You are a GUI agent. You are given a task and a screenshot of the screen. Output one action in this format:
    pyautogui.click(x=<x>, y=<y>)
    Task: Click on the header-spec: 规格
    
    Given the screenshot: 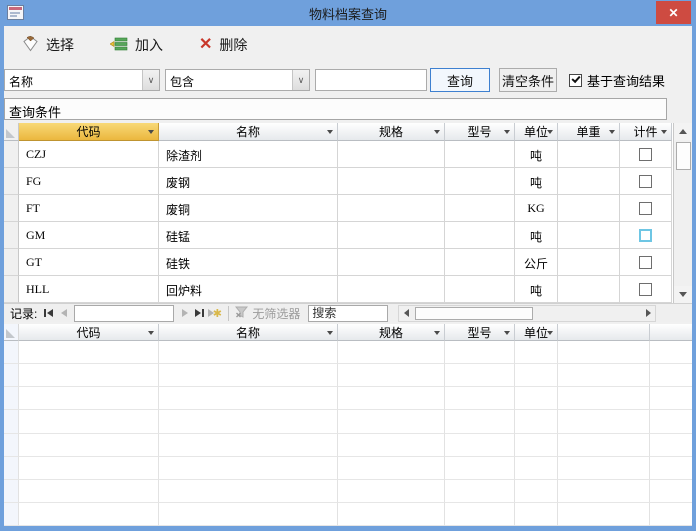 What is the action you would take?
    pyautogui.click(x=391, y=132)
    